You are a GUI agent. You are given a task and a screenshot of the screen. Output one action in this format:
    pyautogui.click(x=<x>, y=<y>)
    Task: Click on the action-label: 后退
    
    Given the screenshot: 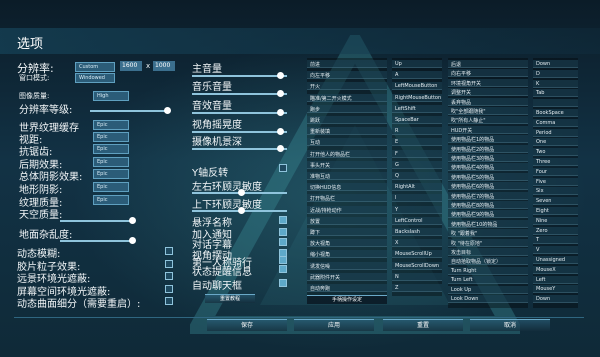 What is the action you would take?
    pyautogui.click(x=456, y=65)
    